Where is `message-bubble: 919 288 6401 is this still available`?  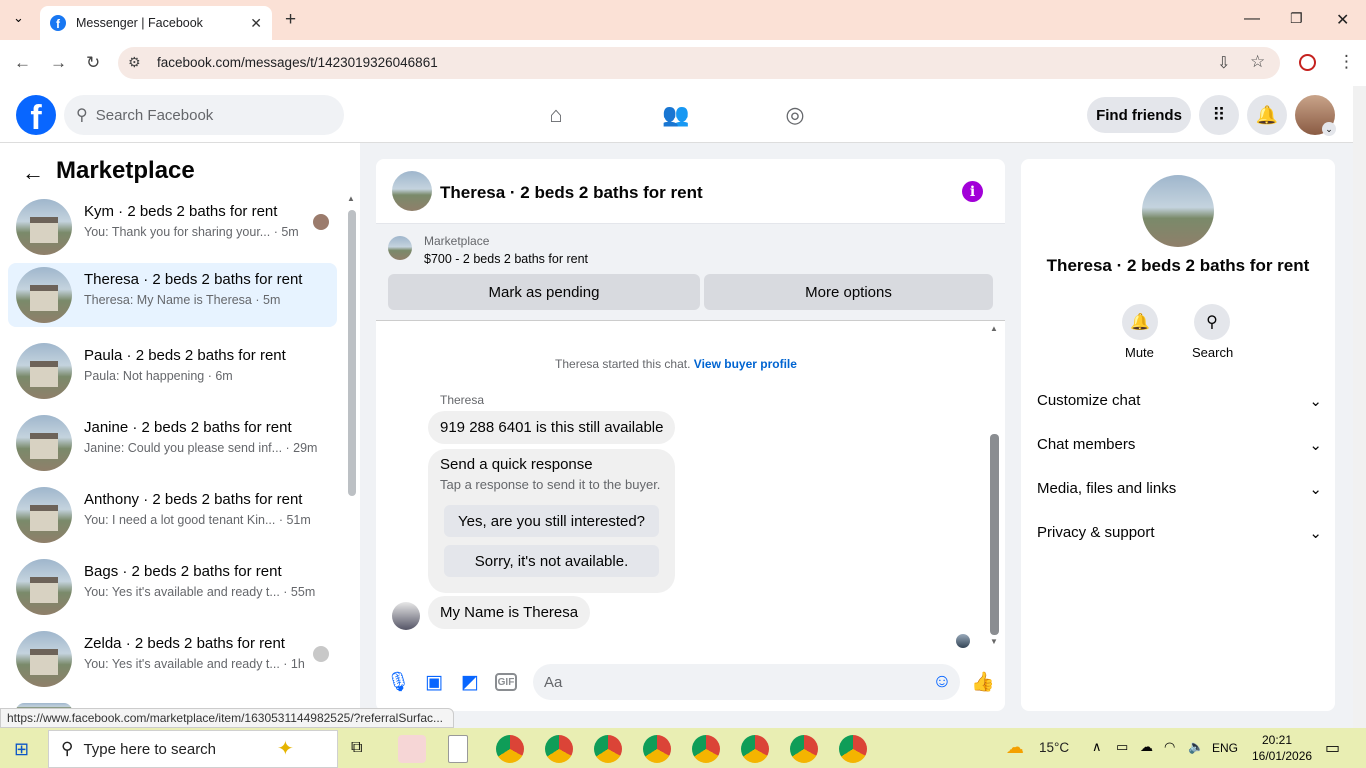
message-bubble: 919 288 6401 is this still available is located at coordinates (552, 427).